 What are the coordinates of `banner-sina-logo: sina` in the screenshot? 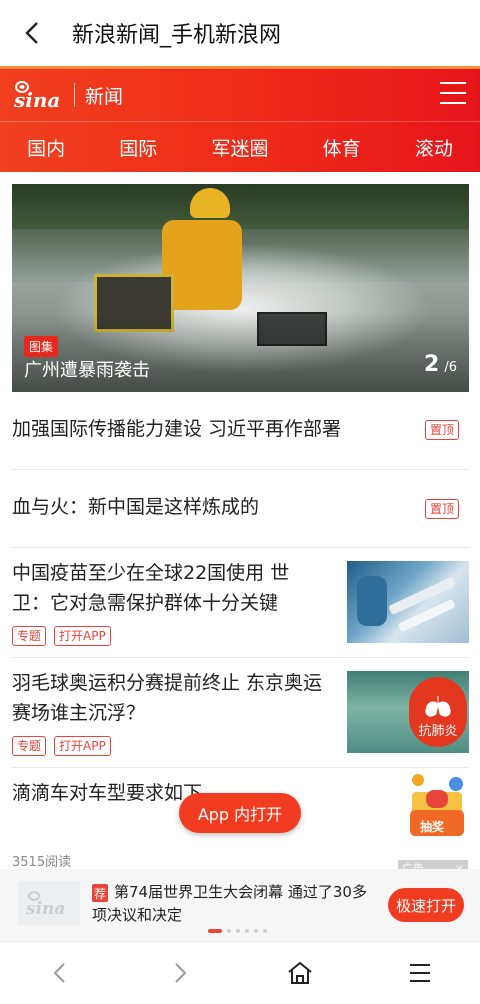 It's located at (49, 903).